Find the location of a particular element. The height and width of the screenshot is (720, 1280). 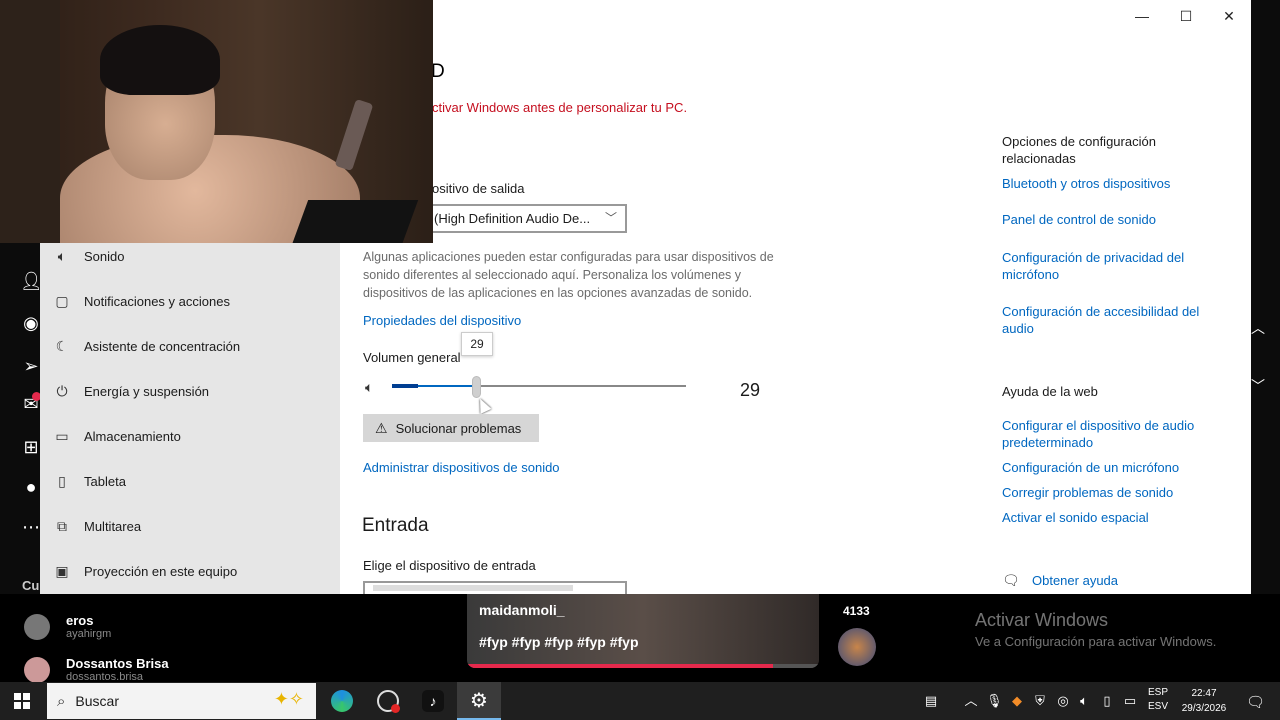

tablet-icon: ▯ is located at coordinates (62, 481).